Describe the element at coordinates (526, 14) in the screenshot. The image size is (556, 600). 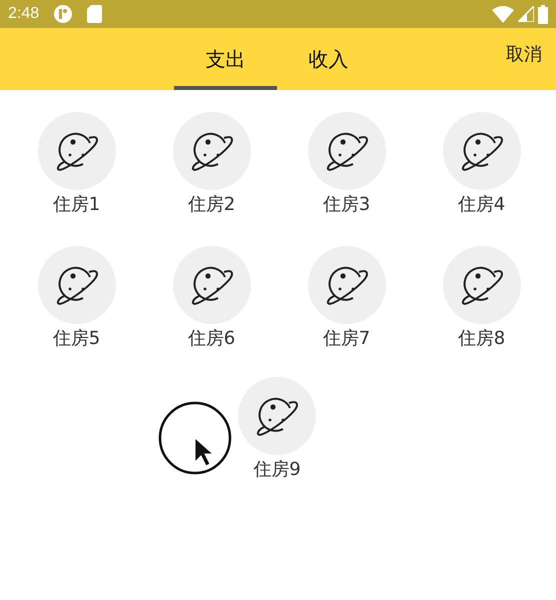
I see `signal-icon` at that location.